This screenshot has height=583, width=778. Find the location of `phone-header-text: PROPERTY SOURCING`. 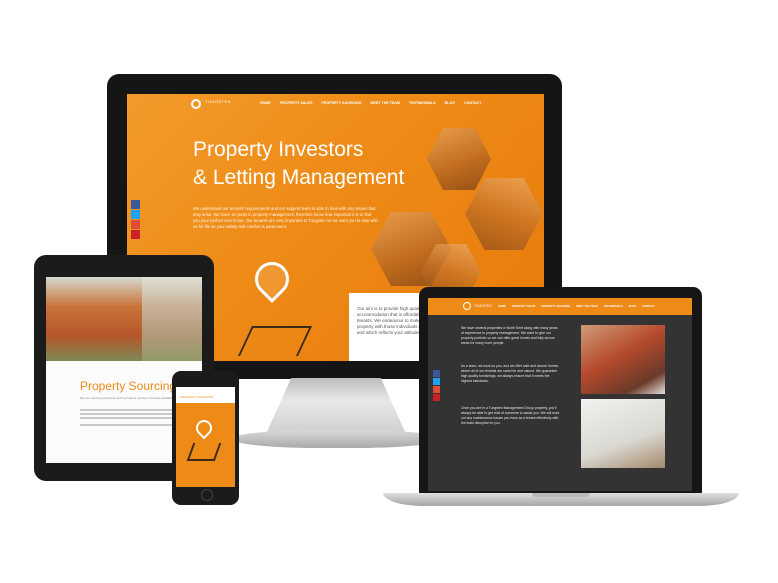

phone-header-text: PROPERTY SOURCING is located at coordinates (197, 397).